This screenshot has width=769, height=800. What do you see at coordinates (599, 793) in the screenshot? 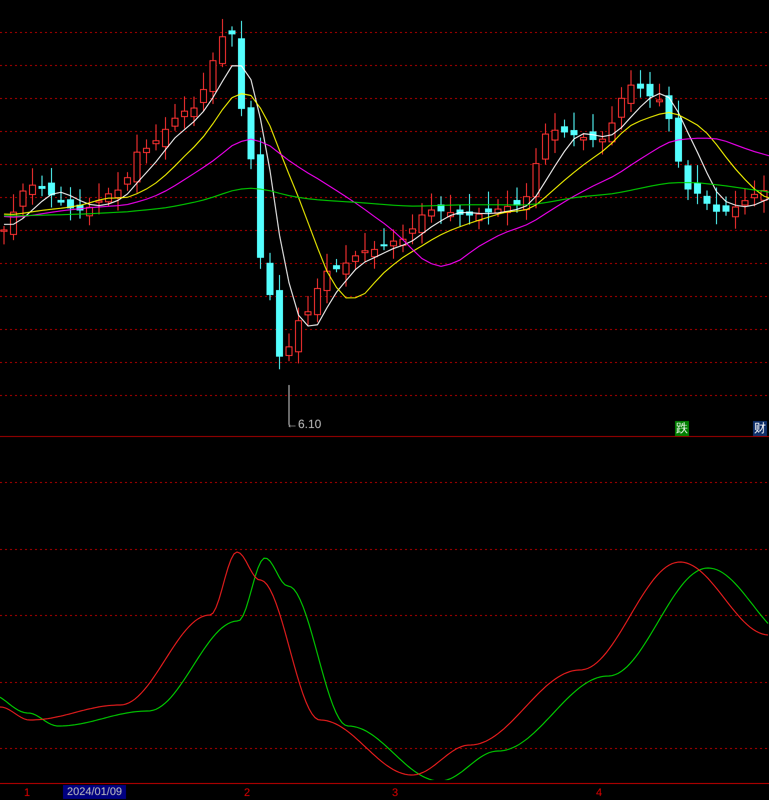
I see `month-label: 4` at bounding box center [599, 793].